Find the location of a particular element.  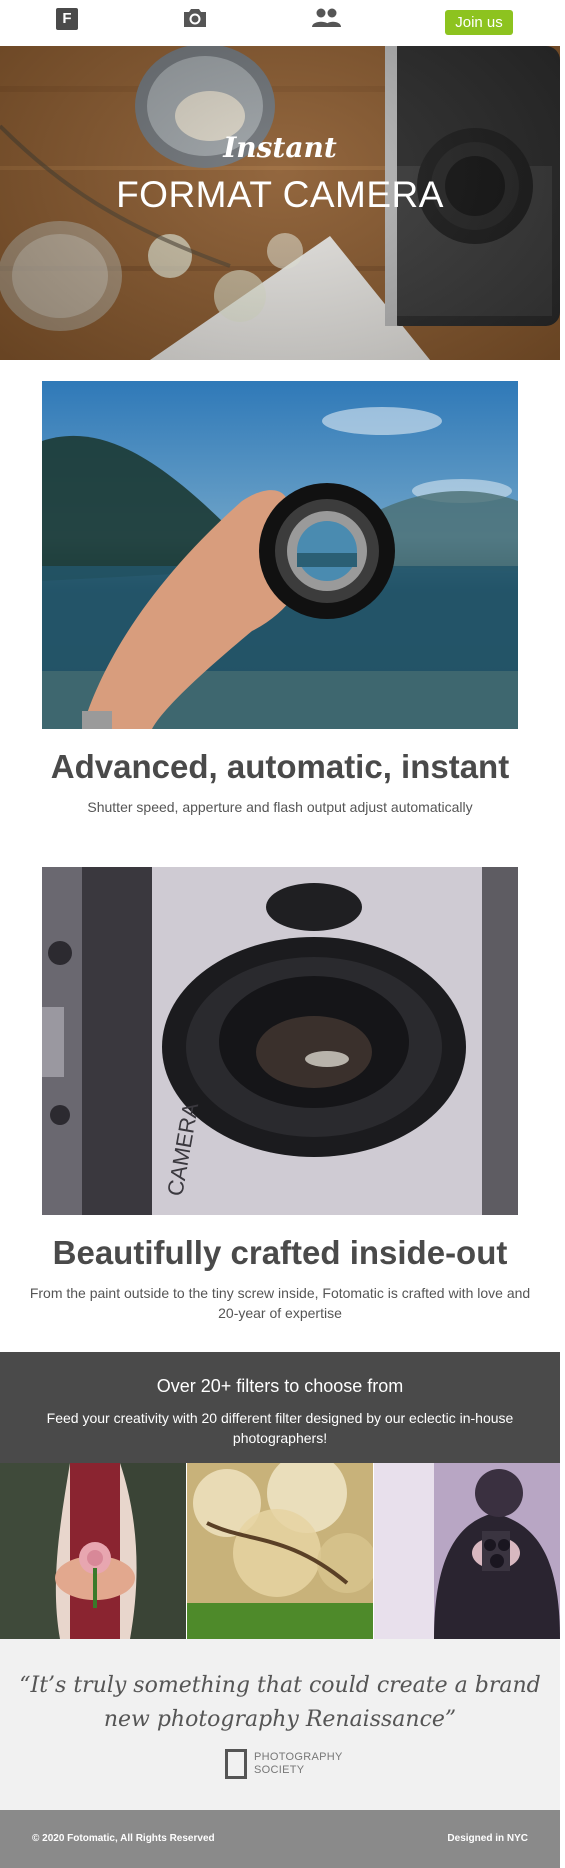

hero-title: FORMAT CAMERA is located at coordinates (280, 194).